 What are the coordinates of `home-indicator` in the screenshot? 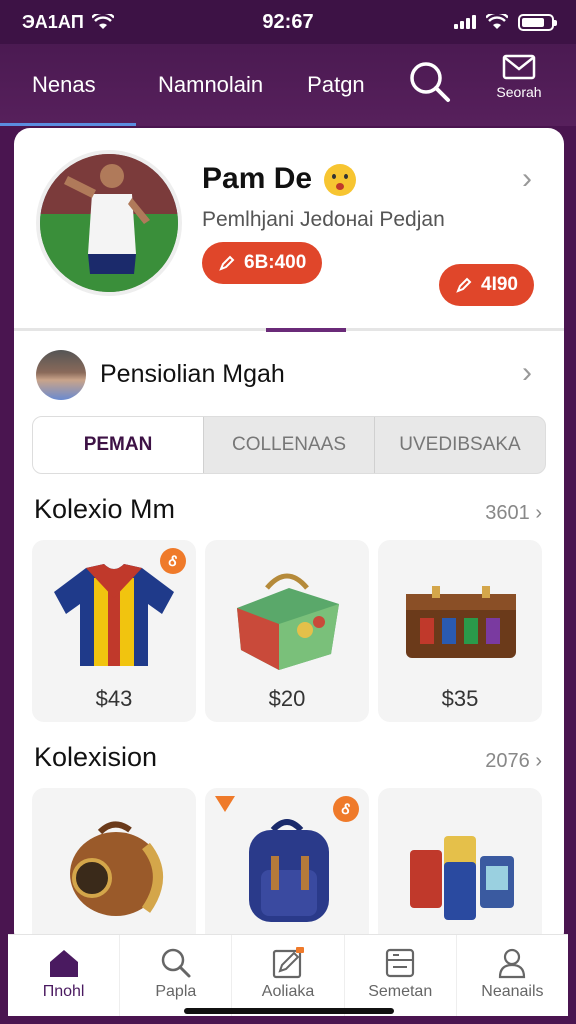 It's located at (289, 1011).